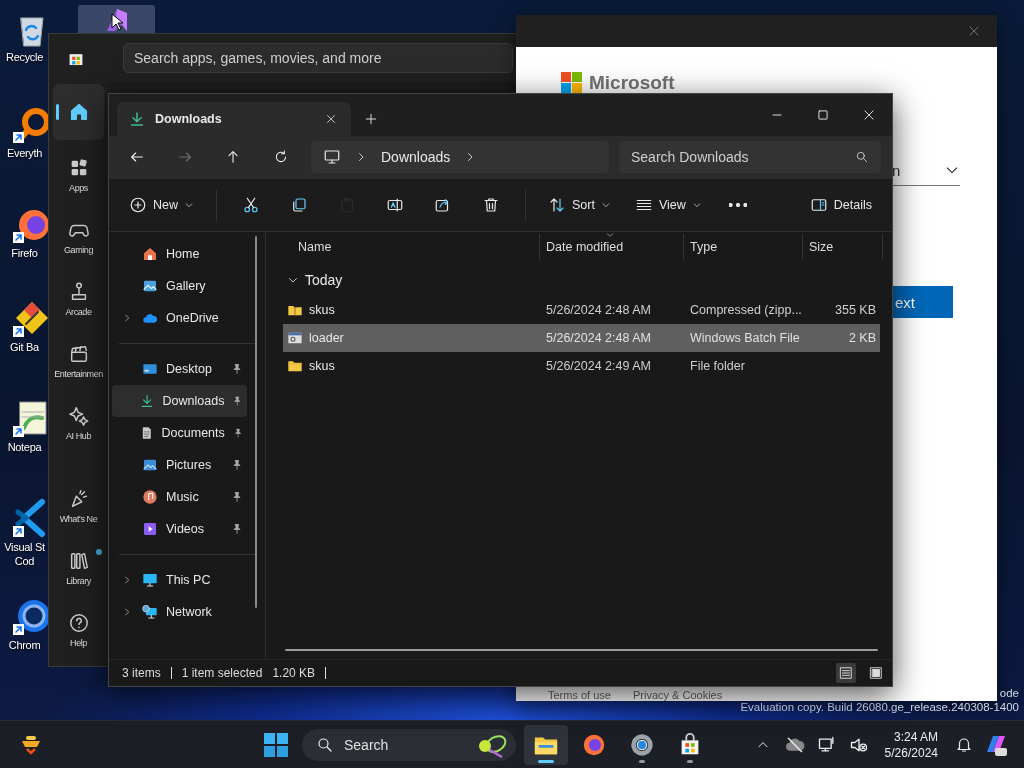 This screenshot has height=768, width=1024. What do you see at coordinates (579, 695) in the screenshot?
I see `footer-link: Terms of use` at bounding box center [579, 695].